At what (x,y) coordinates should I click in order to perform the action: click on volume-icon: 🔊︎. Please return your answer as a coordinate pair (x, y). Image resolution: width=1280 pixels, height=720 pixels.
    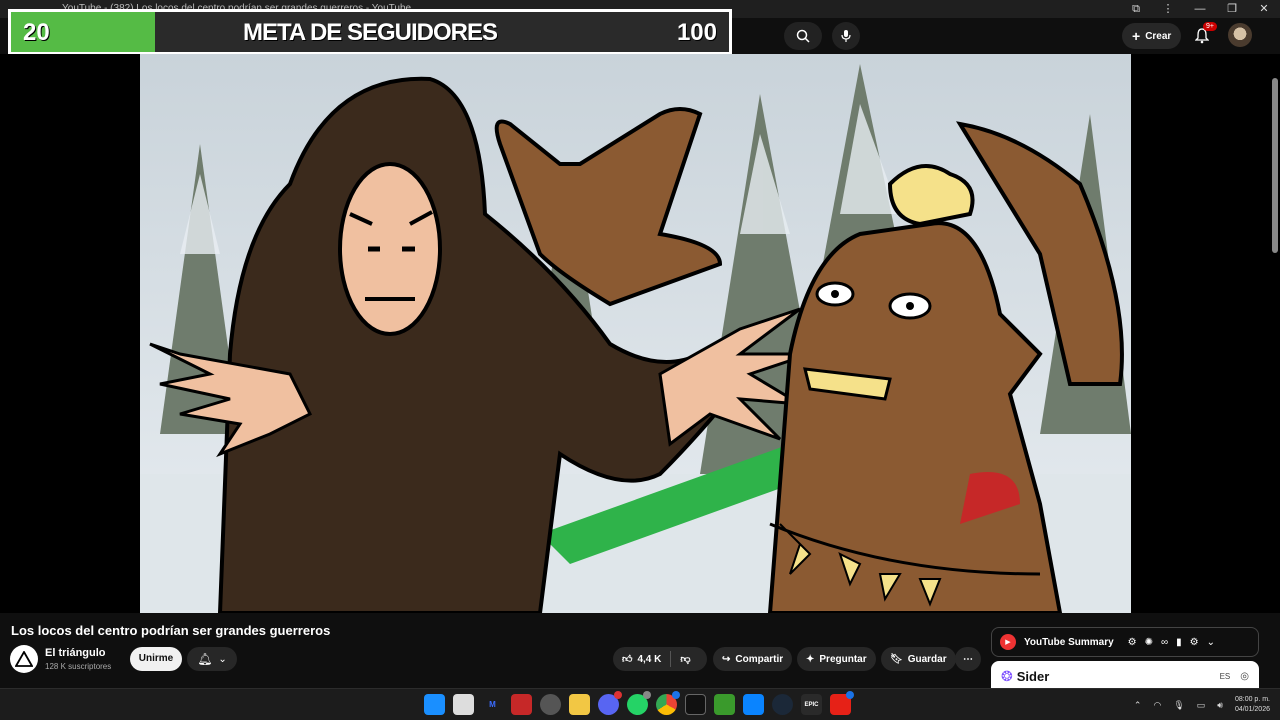
    Looking at the image, I should click on (1220, 705).